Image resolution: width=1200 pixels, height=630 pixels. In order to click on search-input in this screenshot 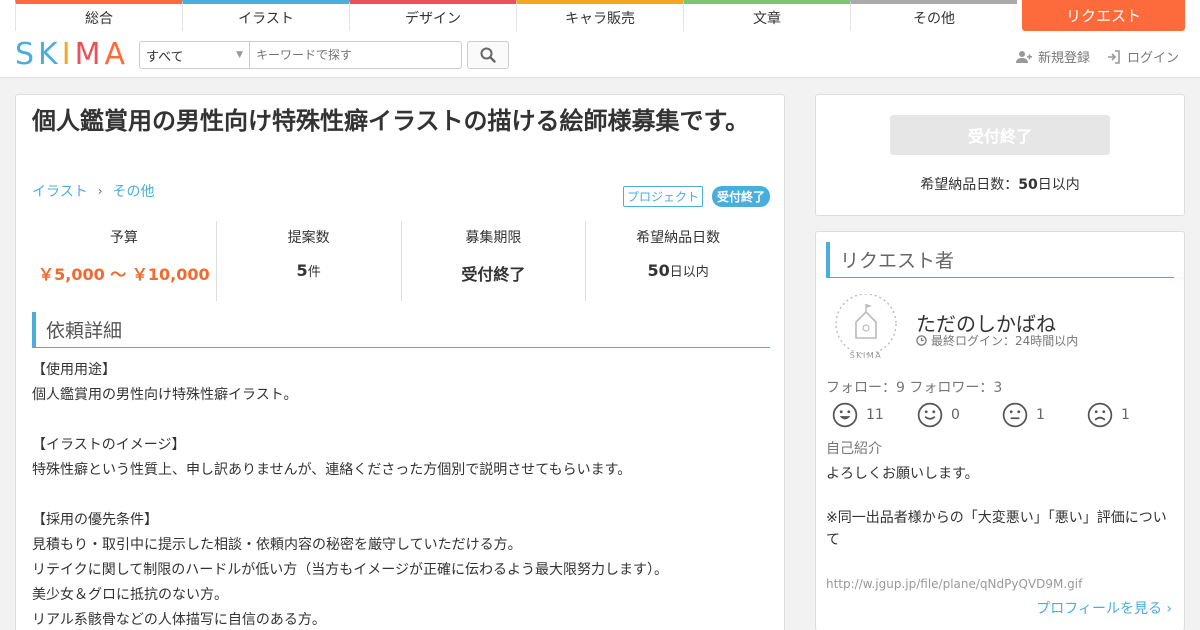, I will do `click(356, 55)`.